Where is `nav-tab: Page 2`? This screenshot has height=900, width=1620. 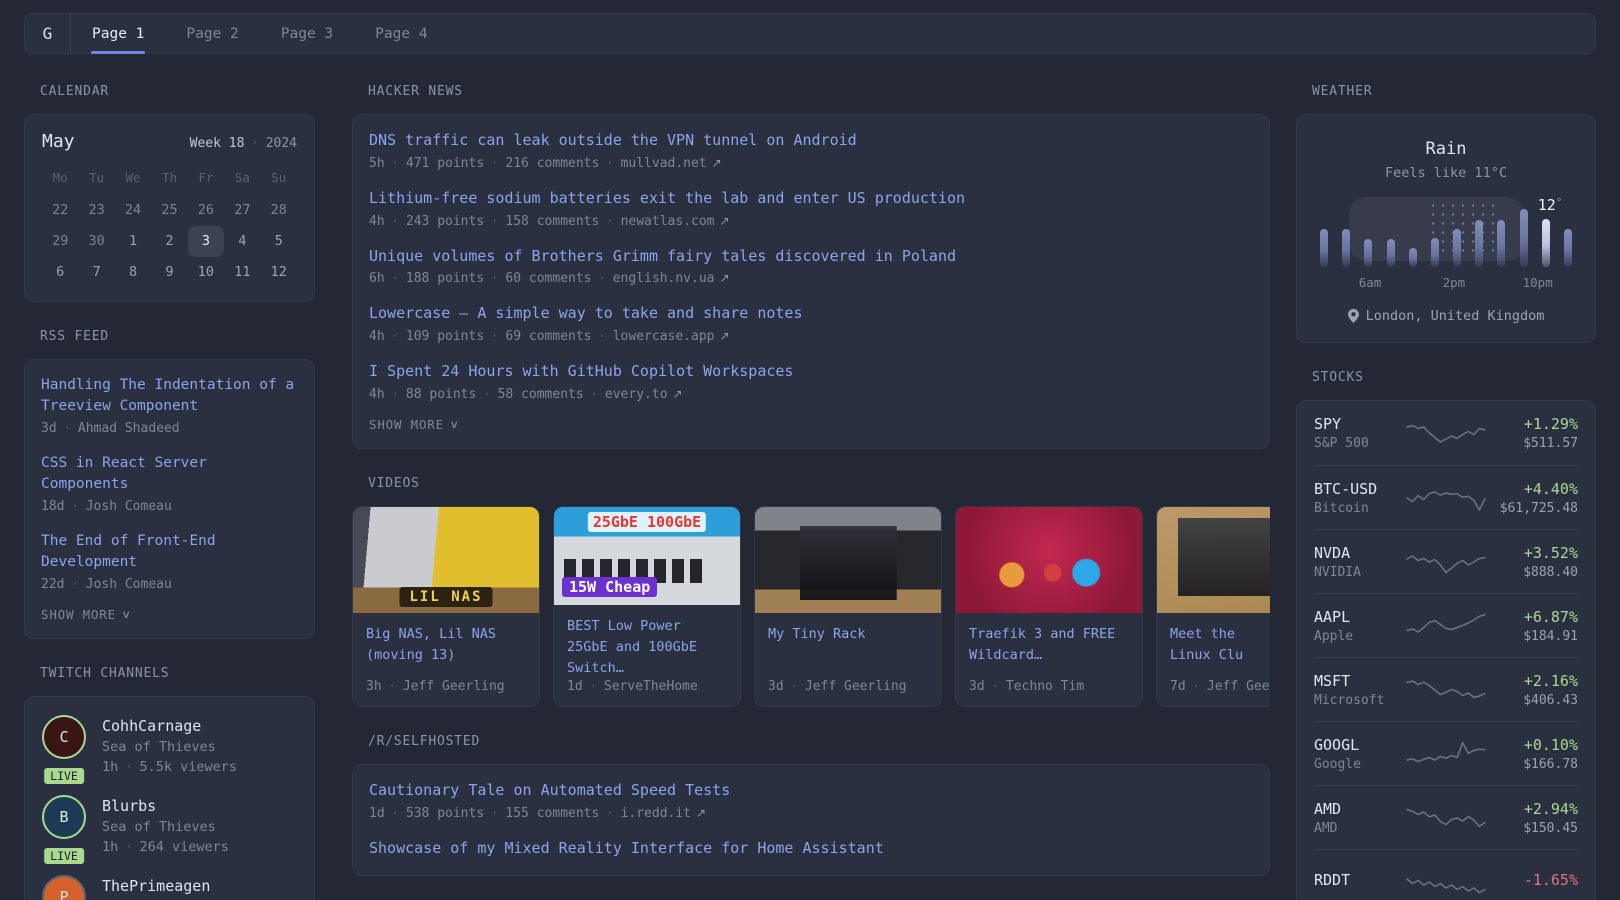
nav-tab: Page 2 is located at coordinates (212, 33).